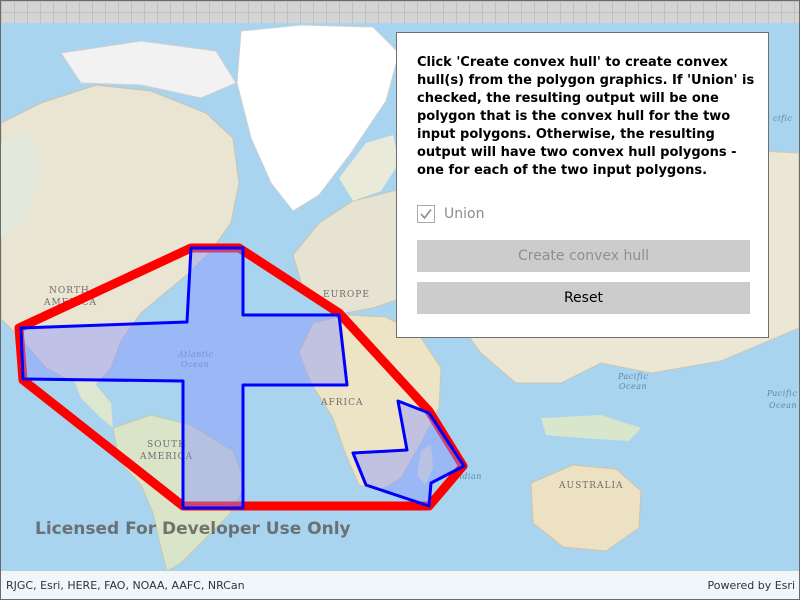  I want to click on attribution-sources: RJGC, Esri, HERE, FAO, NOAA, AAFC, NRCan, so click(125, 585).